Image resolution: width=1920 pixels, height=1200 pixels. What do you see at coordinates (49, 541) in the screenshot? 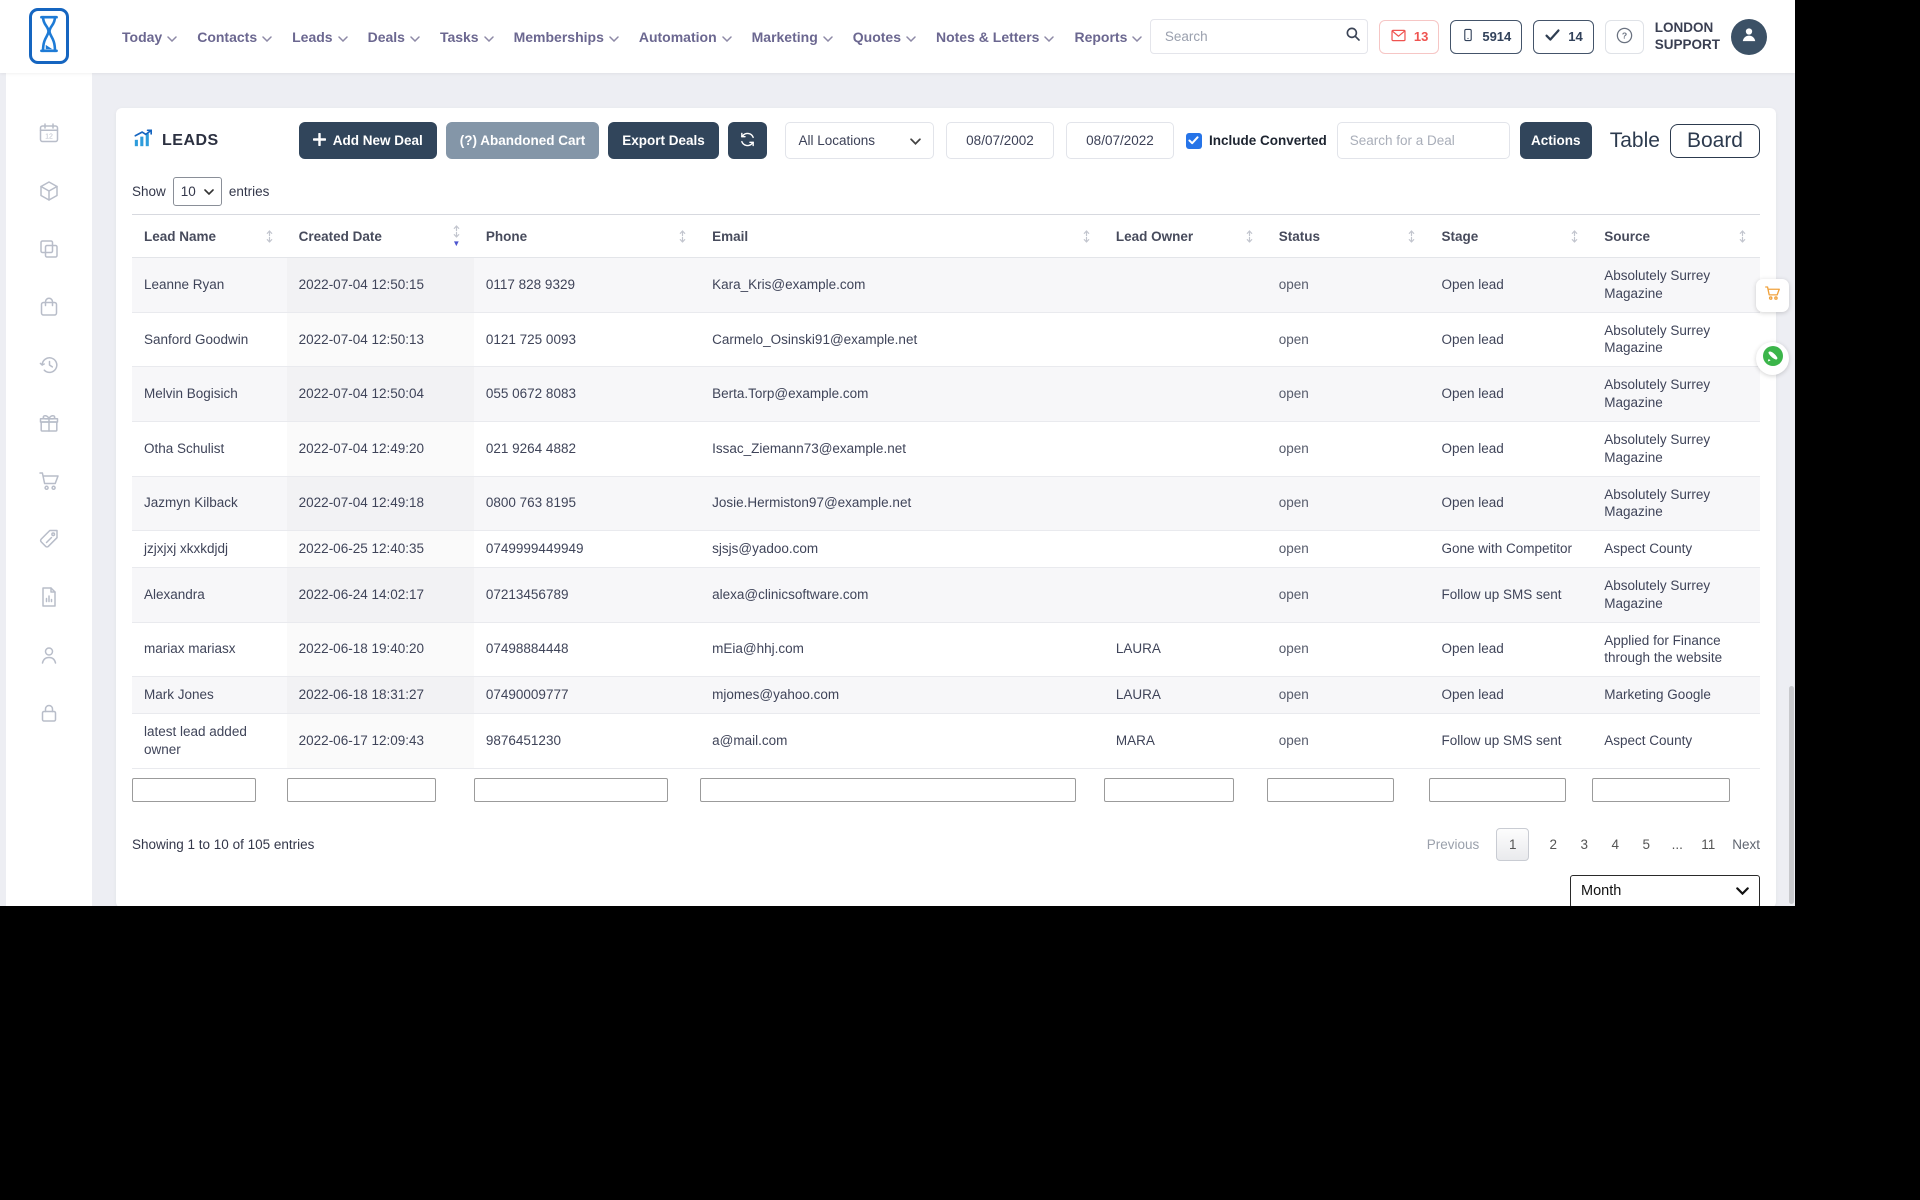
I see `sidebar-item-tag` at bounding box center [49, 541].